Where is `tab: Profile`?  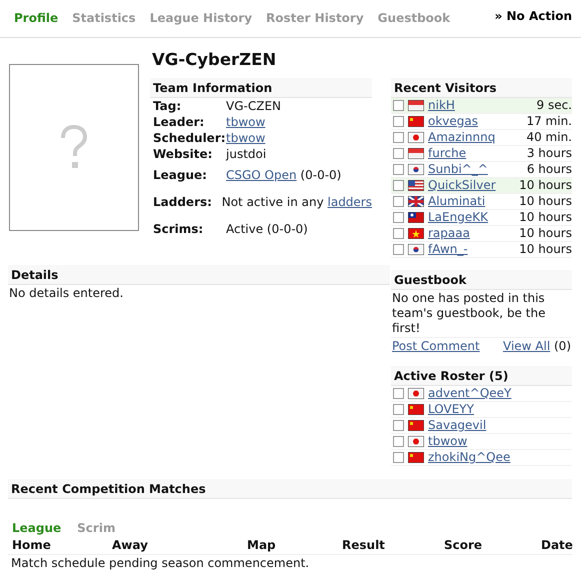 tab: Profile is located at coordinates (36, 18).